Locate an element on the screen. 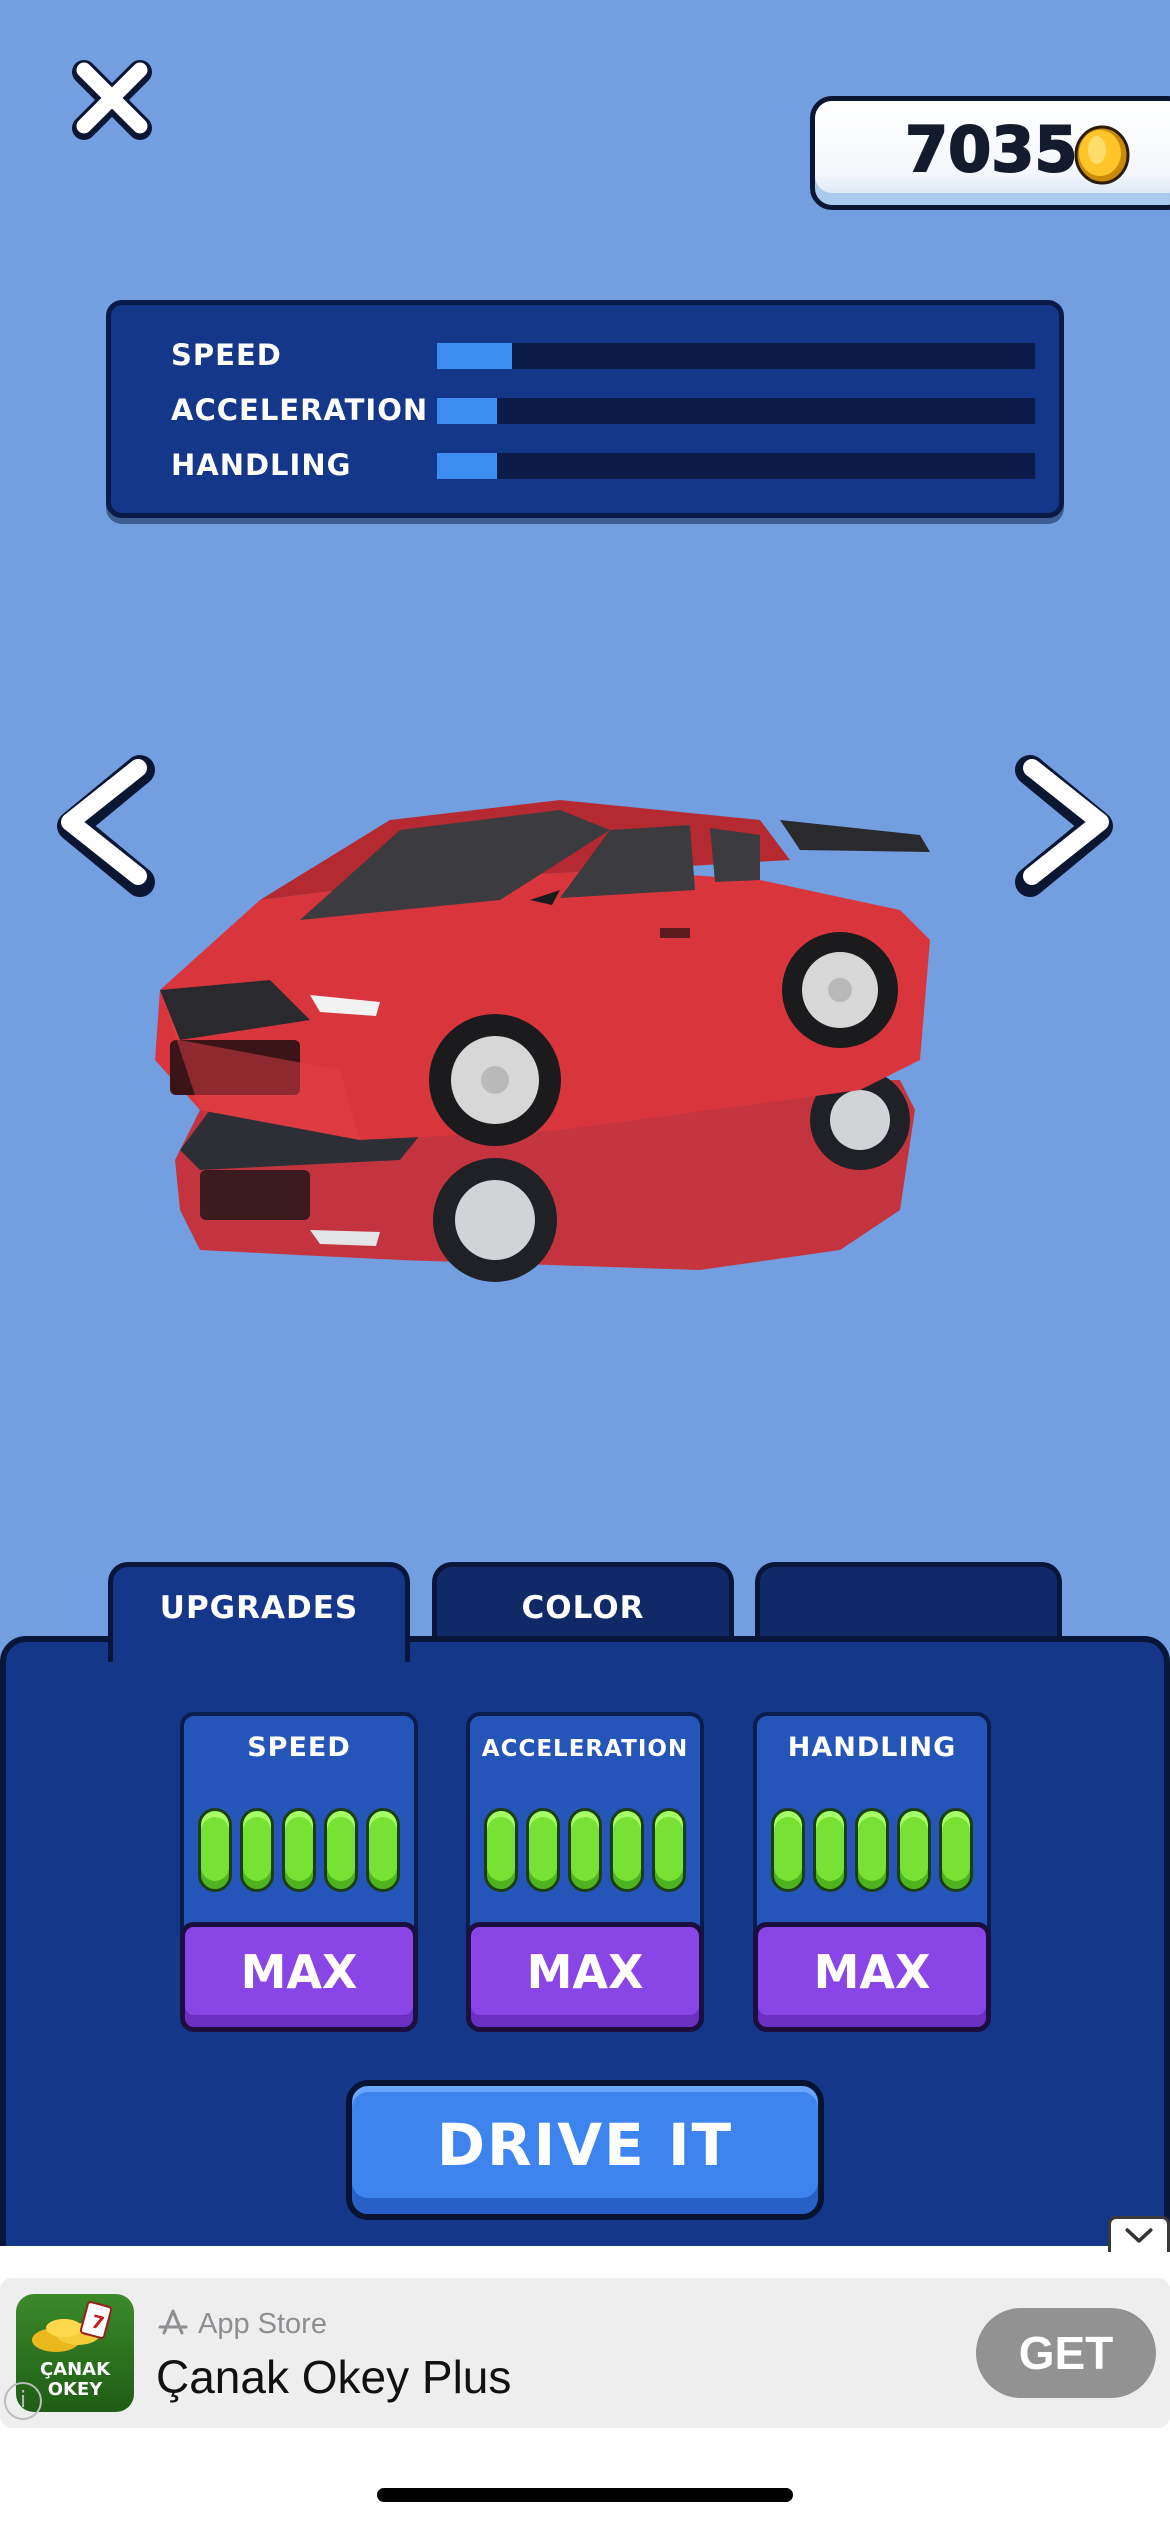 This screenshot has width=1170, height=2532. card-header: ACCELERATION is located at coordinates (585, 1823).